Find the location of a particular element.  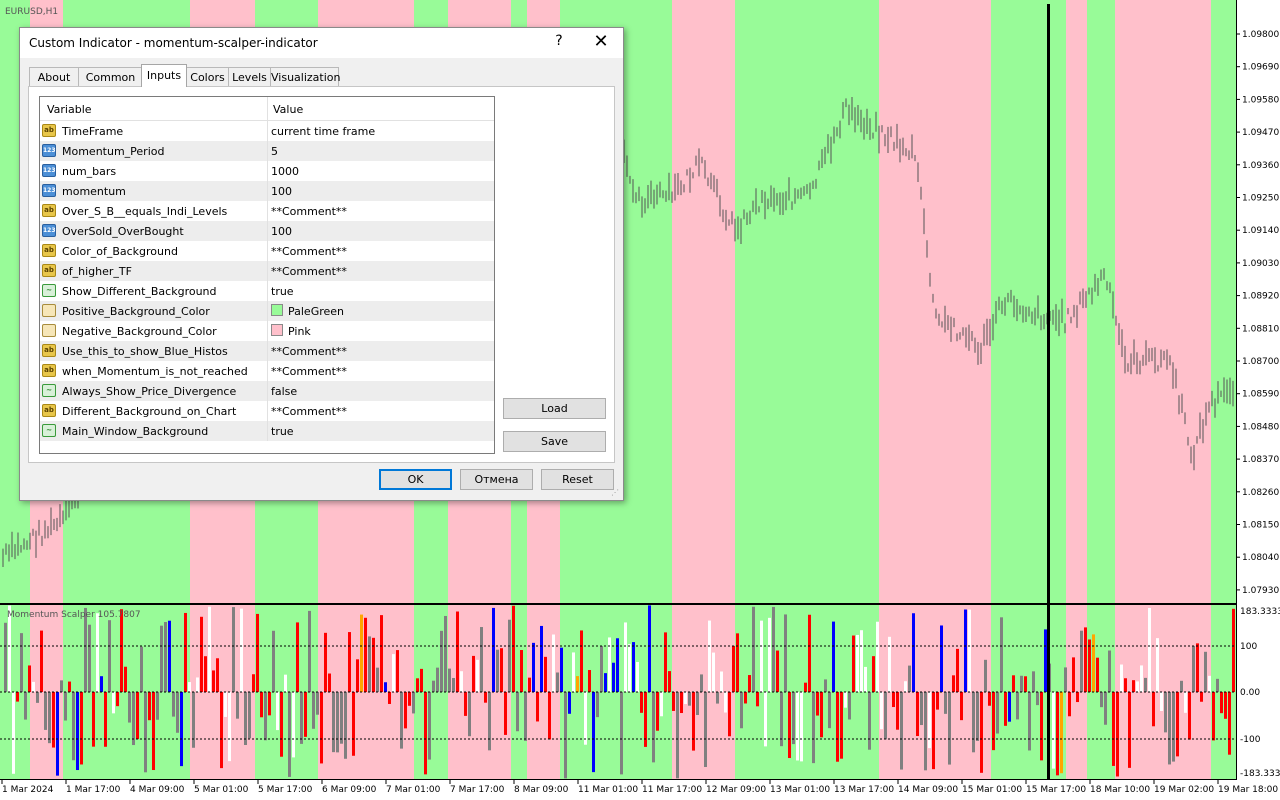

help-icon: ? is located at coordinates (559, 41).